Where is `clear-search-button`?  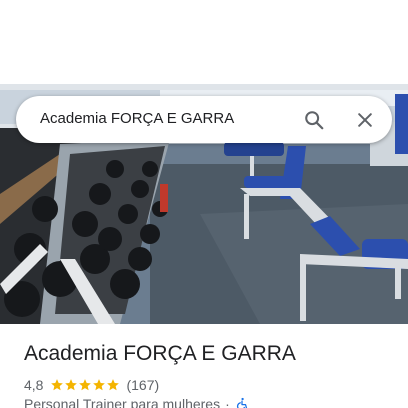 clear-search-button is located at coordinates (365, 120).